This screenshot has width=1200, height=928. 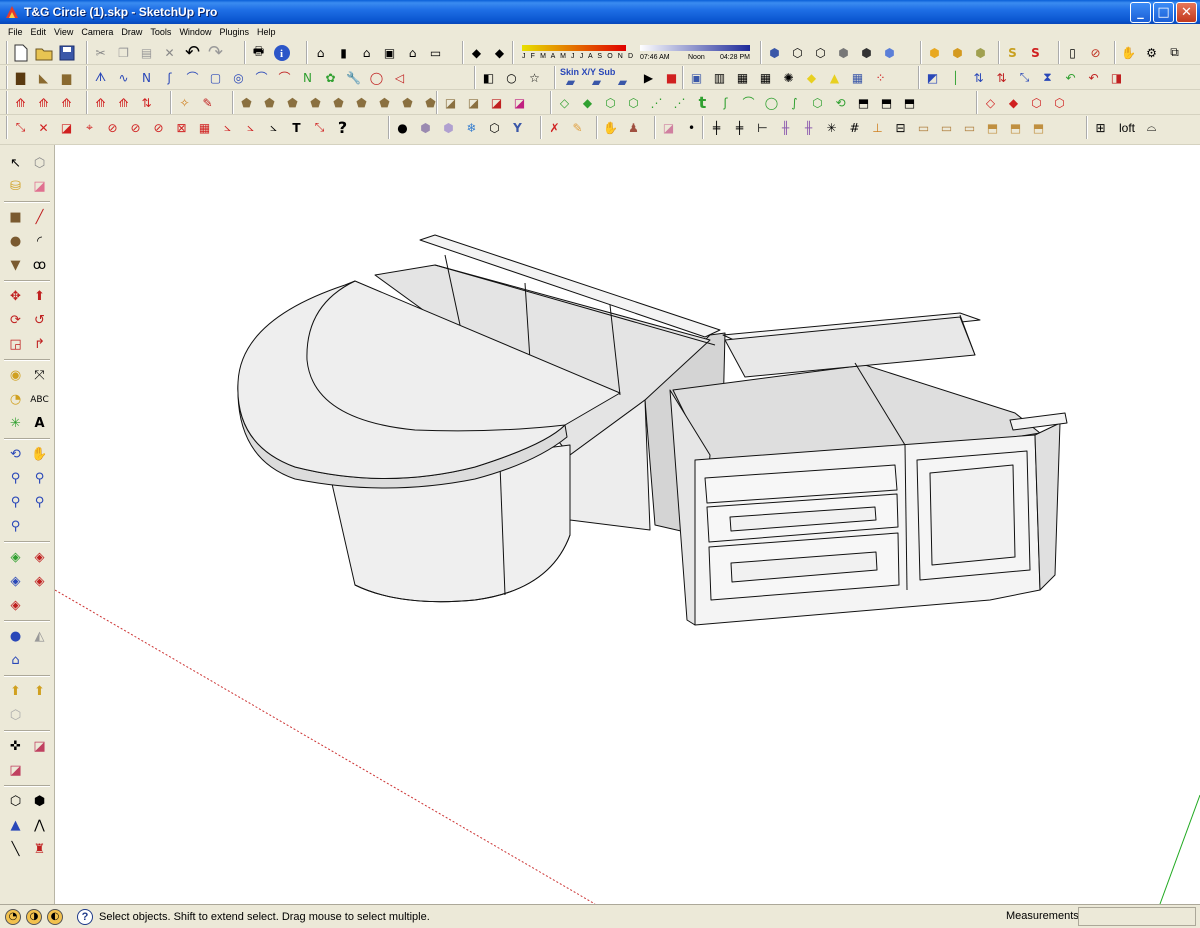 What do you see at coordinates (1128, 52) in the screenshot?
I see `pan-hand-icon: ✋` at bounding box center [1128, 52].